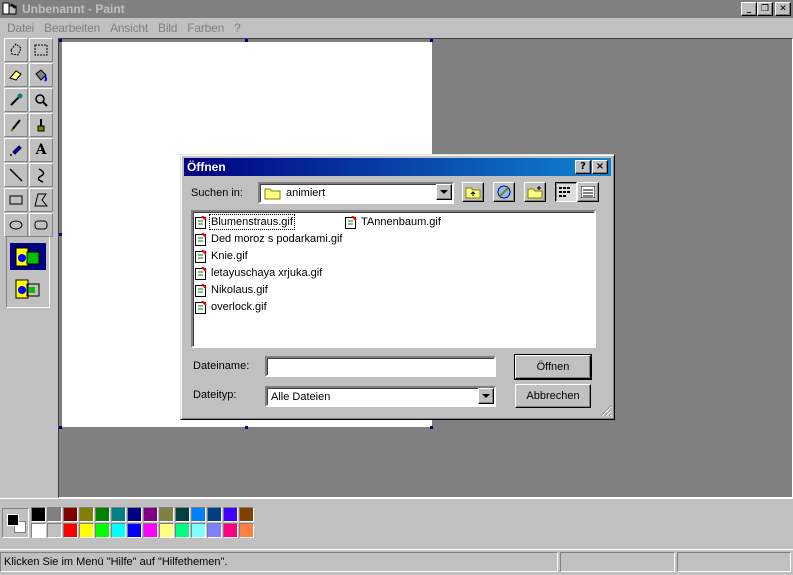 The height and width of the screenshot is (575, 793). What do you see at coordinates (380, 366) in the screenshot?
I see `filename-input` at bounding box center [380, 366].